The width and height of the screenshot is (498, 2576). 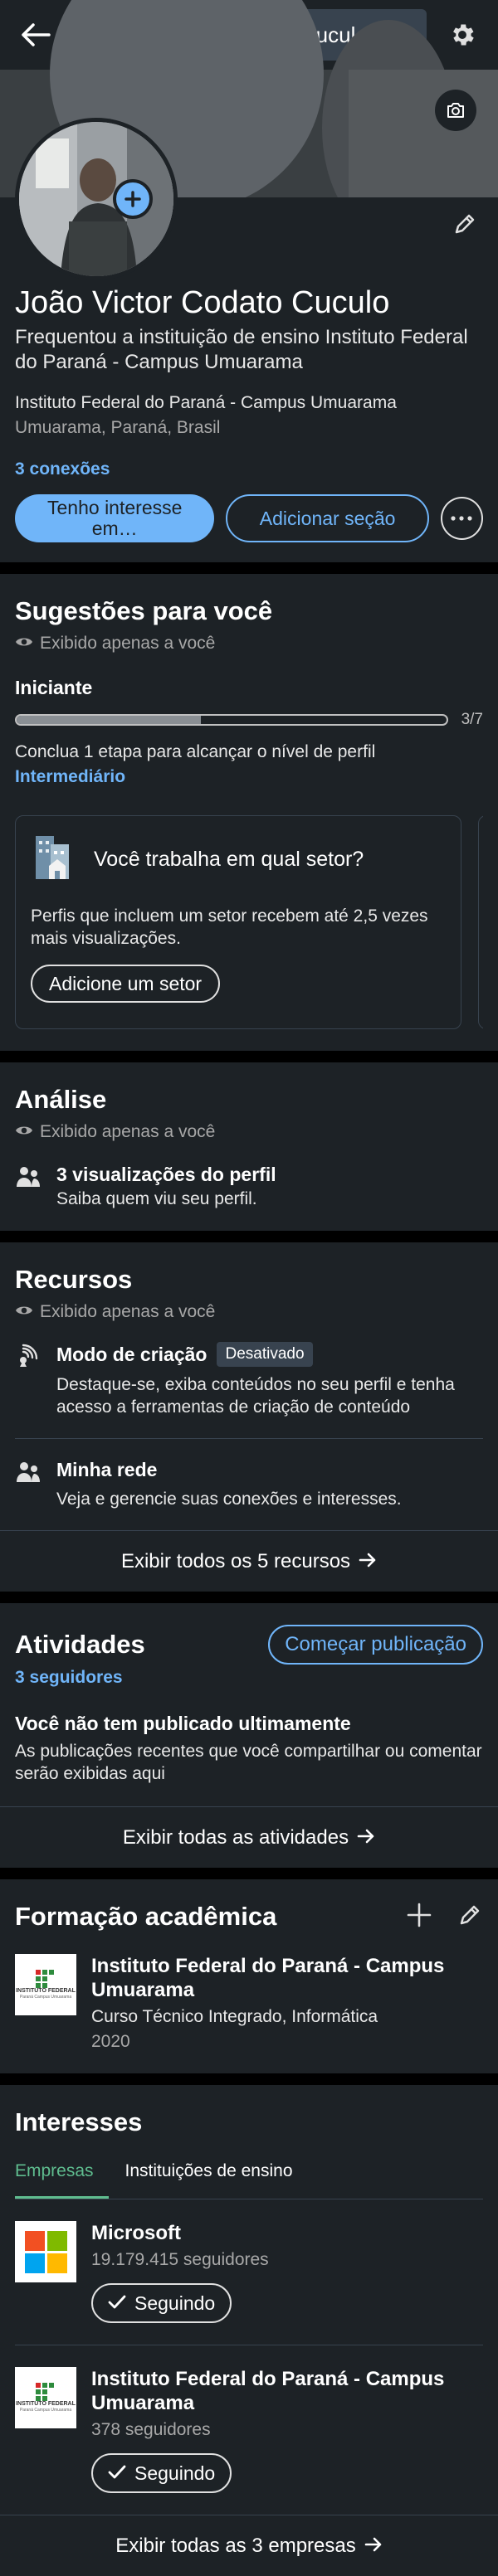 I want to click on back-arrow-icon, so click(x=35, y=35).